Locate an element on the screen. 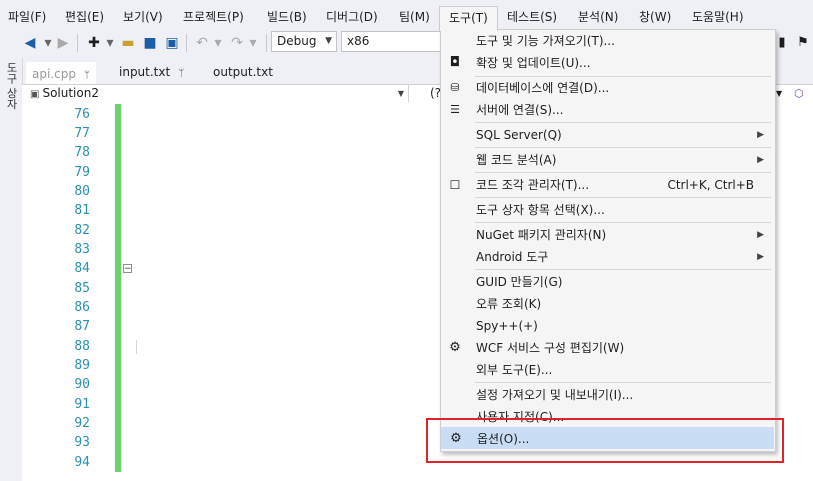  configuration-value: Debug is located at coordinates (297, 41).